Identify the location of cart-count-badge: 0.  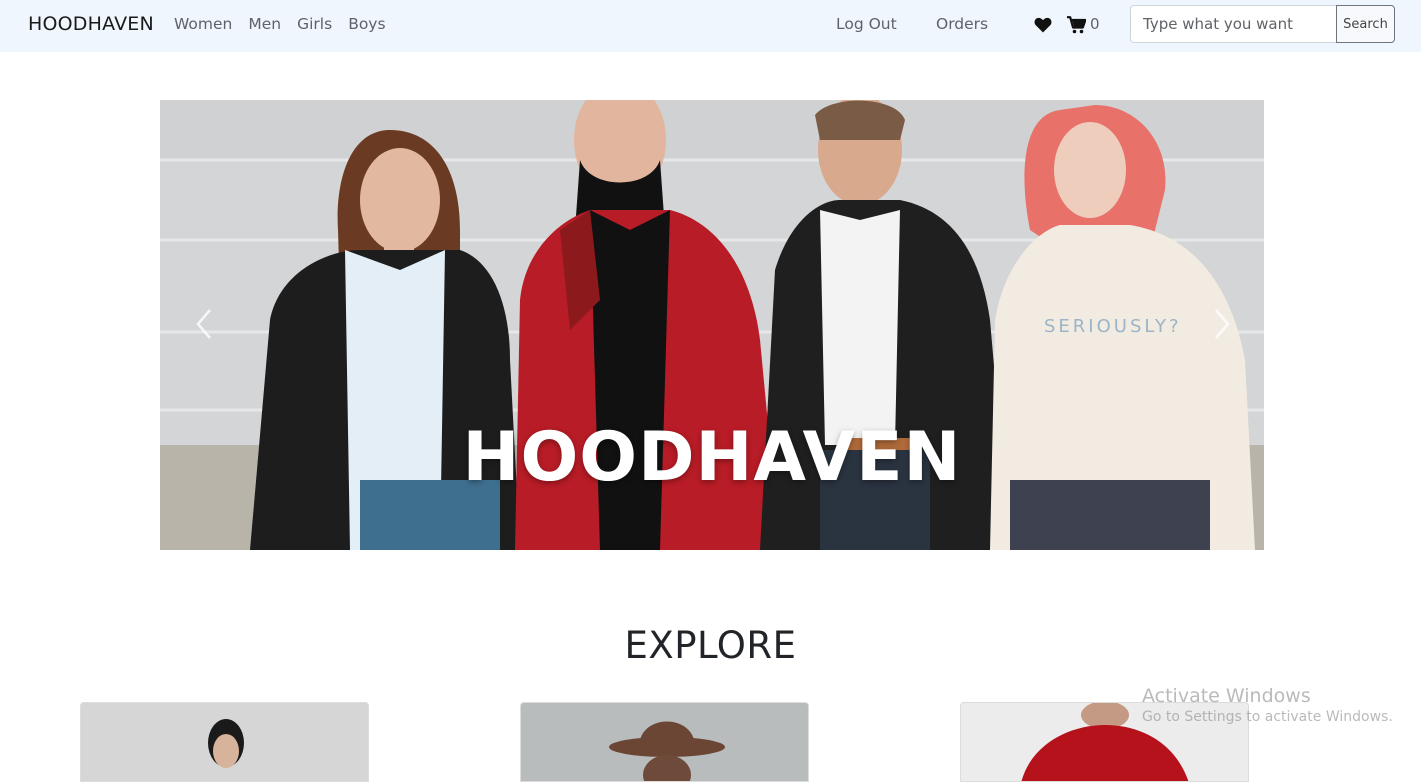
(1095, 24).